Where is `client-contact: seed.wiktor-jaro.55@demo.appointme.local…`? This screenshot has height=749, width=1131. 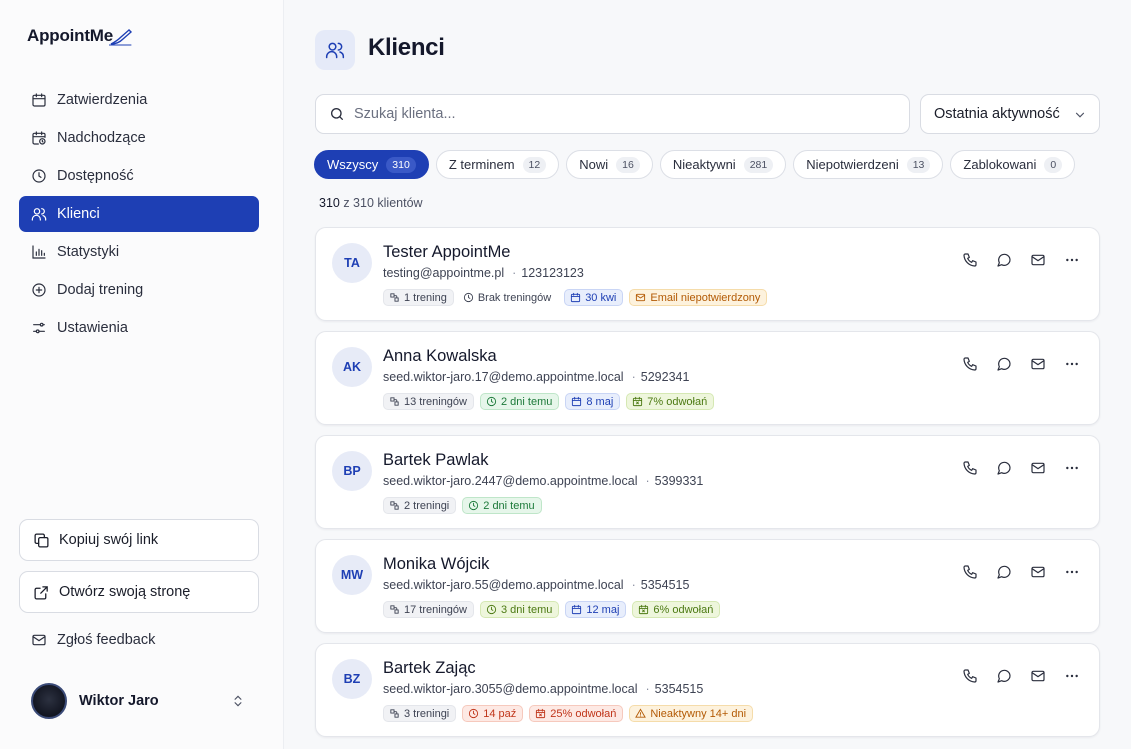 client-contact: seed.wiktor-jaro.55@demo.appointme.local… is located at coordinates (536, 585).